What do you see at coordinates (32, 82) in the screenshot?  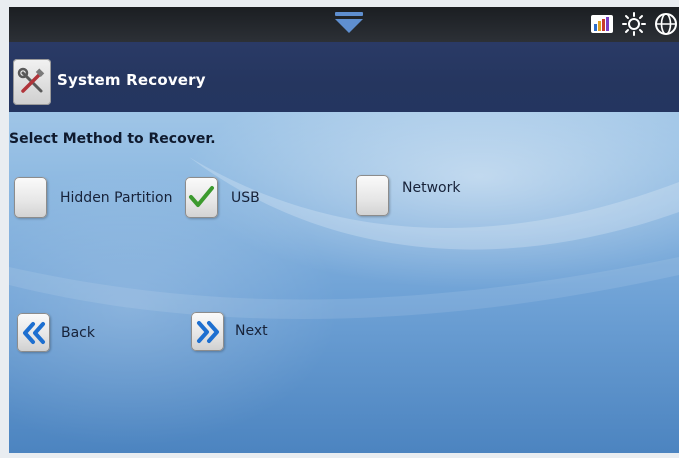 I see `tools-icon` at bounding box center [32, 82].